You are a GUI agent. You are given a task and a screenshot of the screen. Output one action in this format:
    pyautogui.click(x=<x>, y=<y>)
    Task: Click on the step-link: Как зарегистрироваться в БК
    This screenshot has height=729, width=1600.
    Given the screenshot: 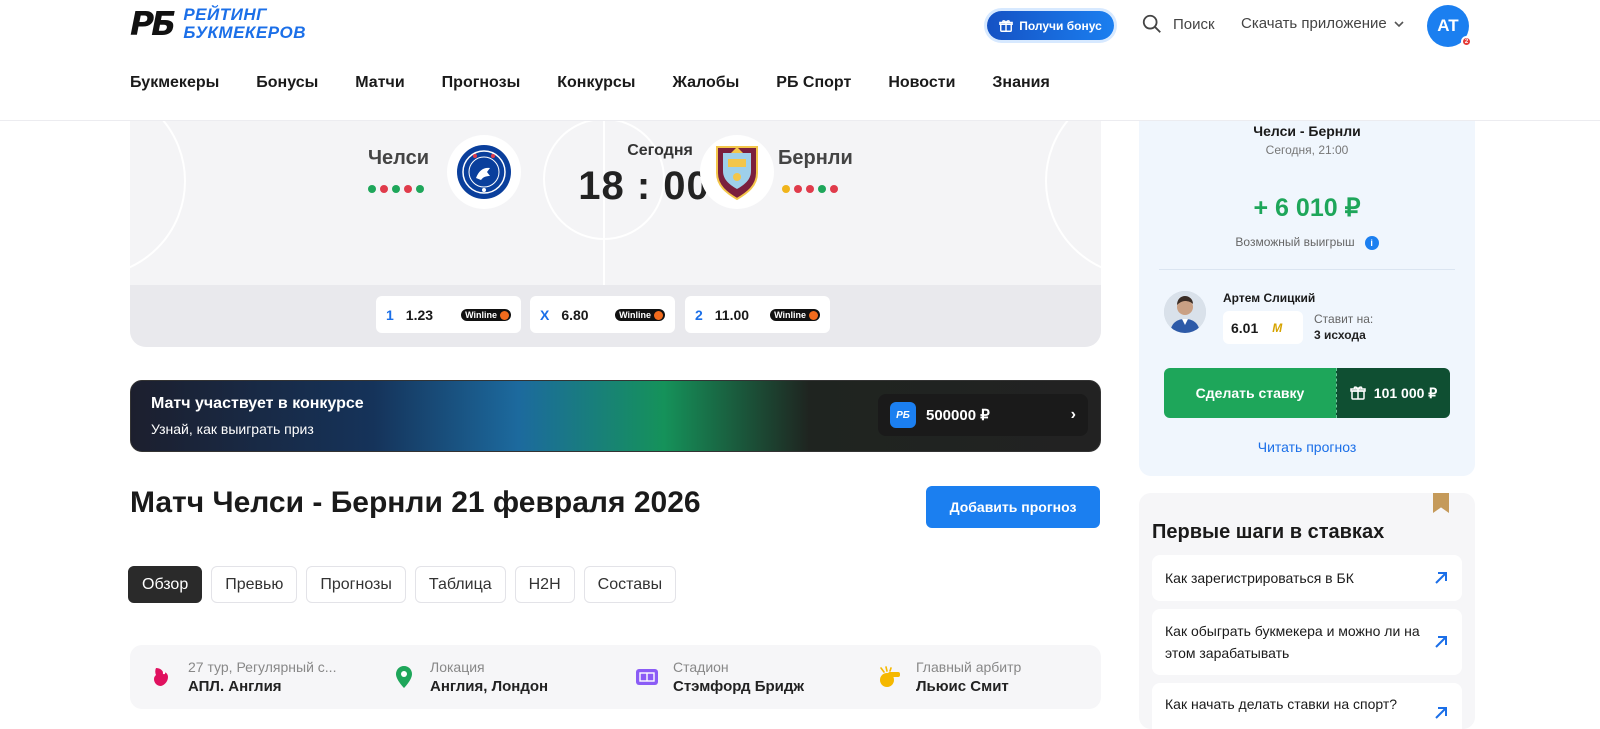 What is the action you would take?
    pyautogui.click(x=1307, y=578)
    